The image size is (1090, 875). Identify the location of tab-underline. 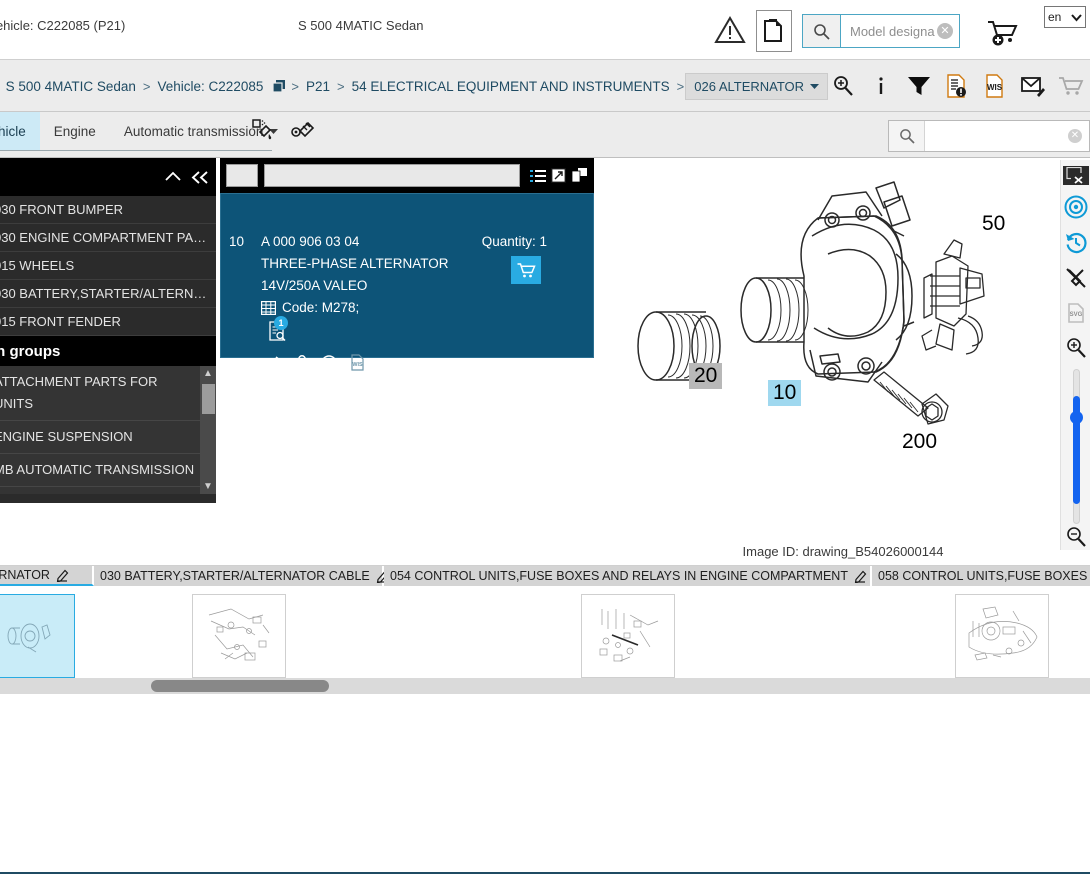
(136, 150).